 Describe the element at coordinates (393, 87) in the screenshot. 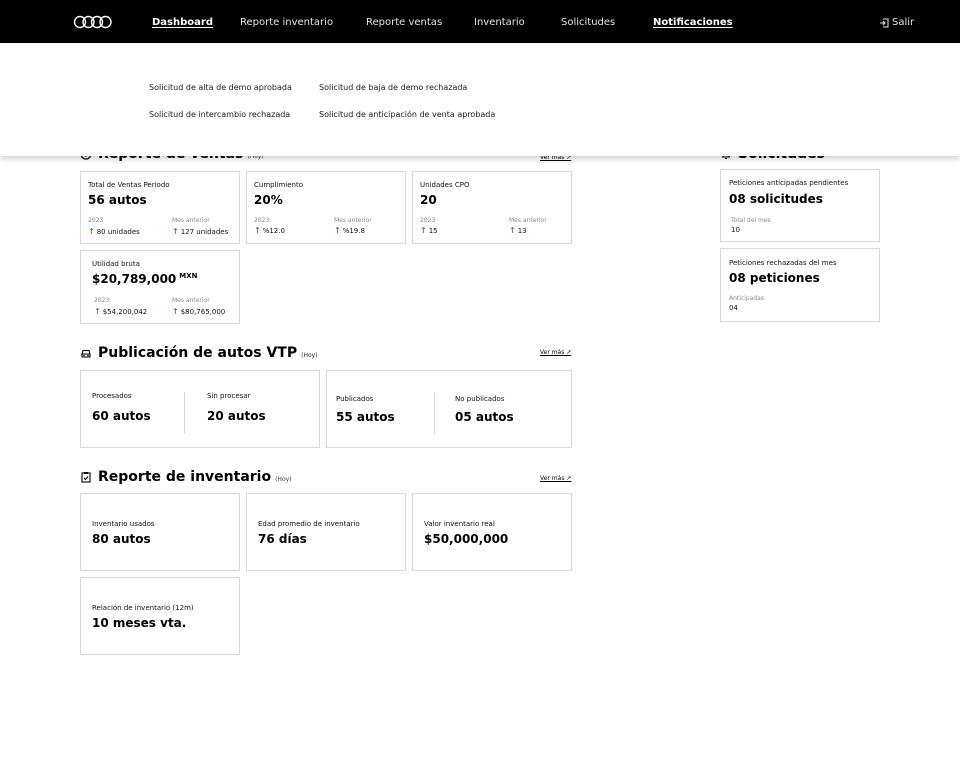

I see `notification-item: Solicitud de baja de demo rechazada` at that location.